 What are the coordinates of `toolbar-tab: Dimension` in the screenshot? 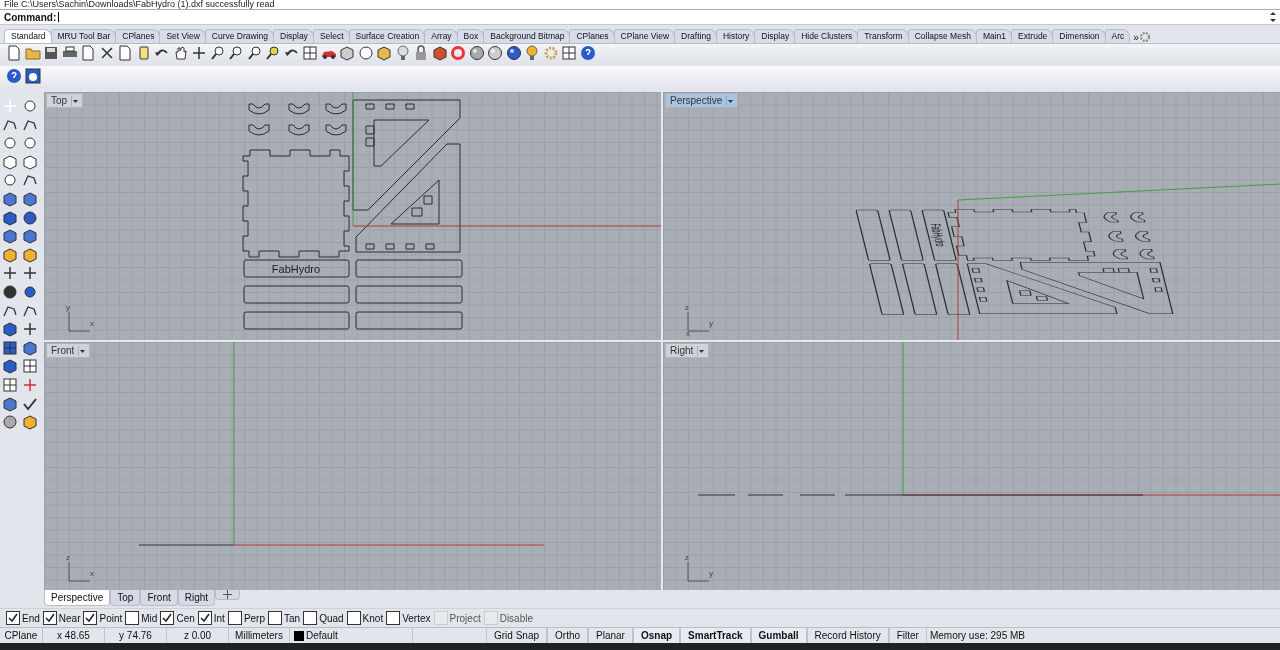 It's located at (1079, 36).